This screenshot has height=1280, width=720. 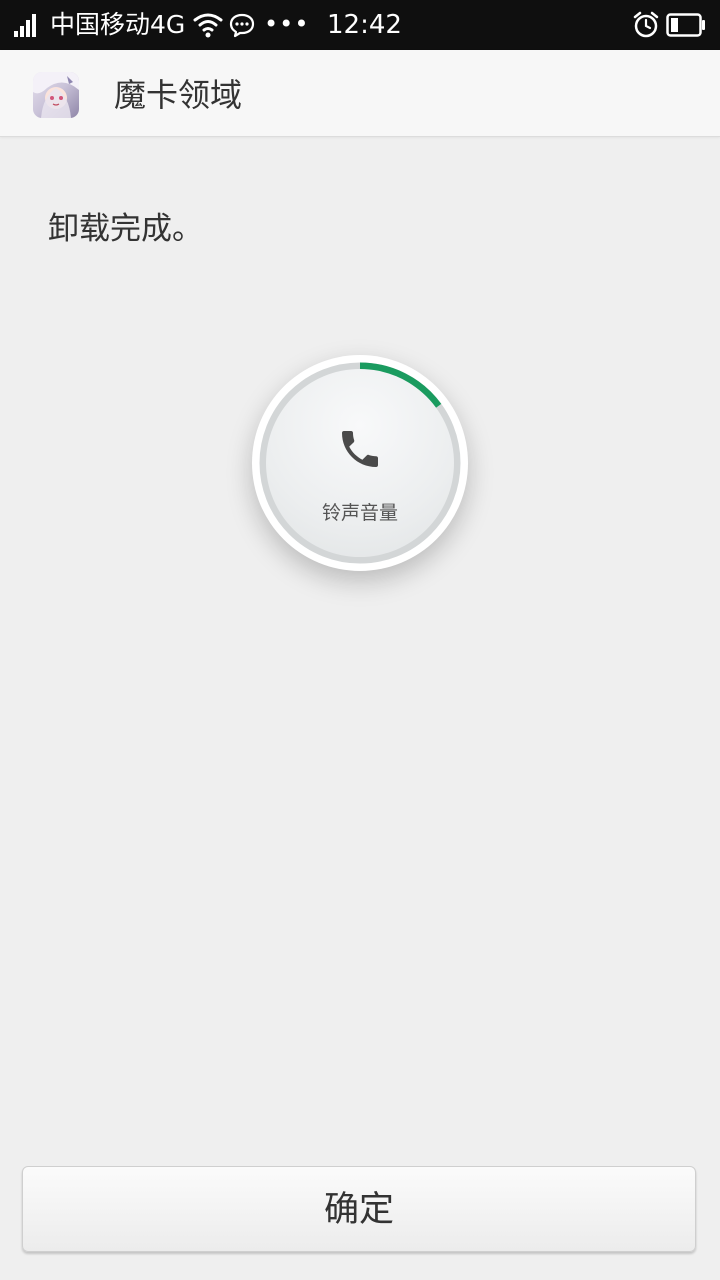 I want to click on confirm-button: 确定, so click(x=359, y=1209).